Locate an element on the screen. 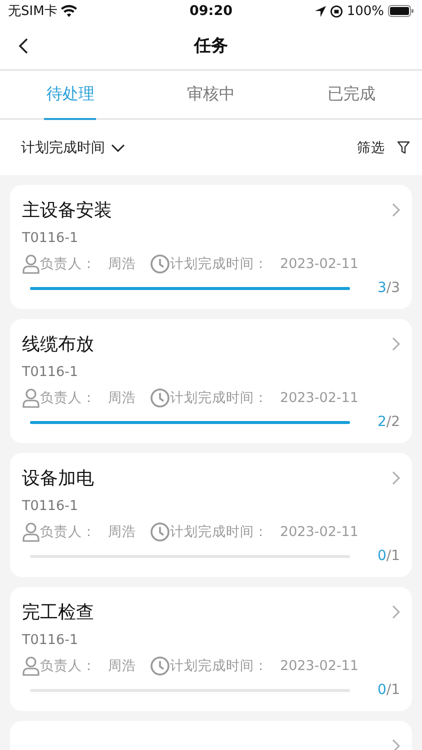 The width and height of the screenshot is (422, 750). chevron-down-icon is located at coordinates (118, 148).